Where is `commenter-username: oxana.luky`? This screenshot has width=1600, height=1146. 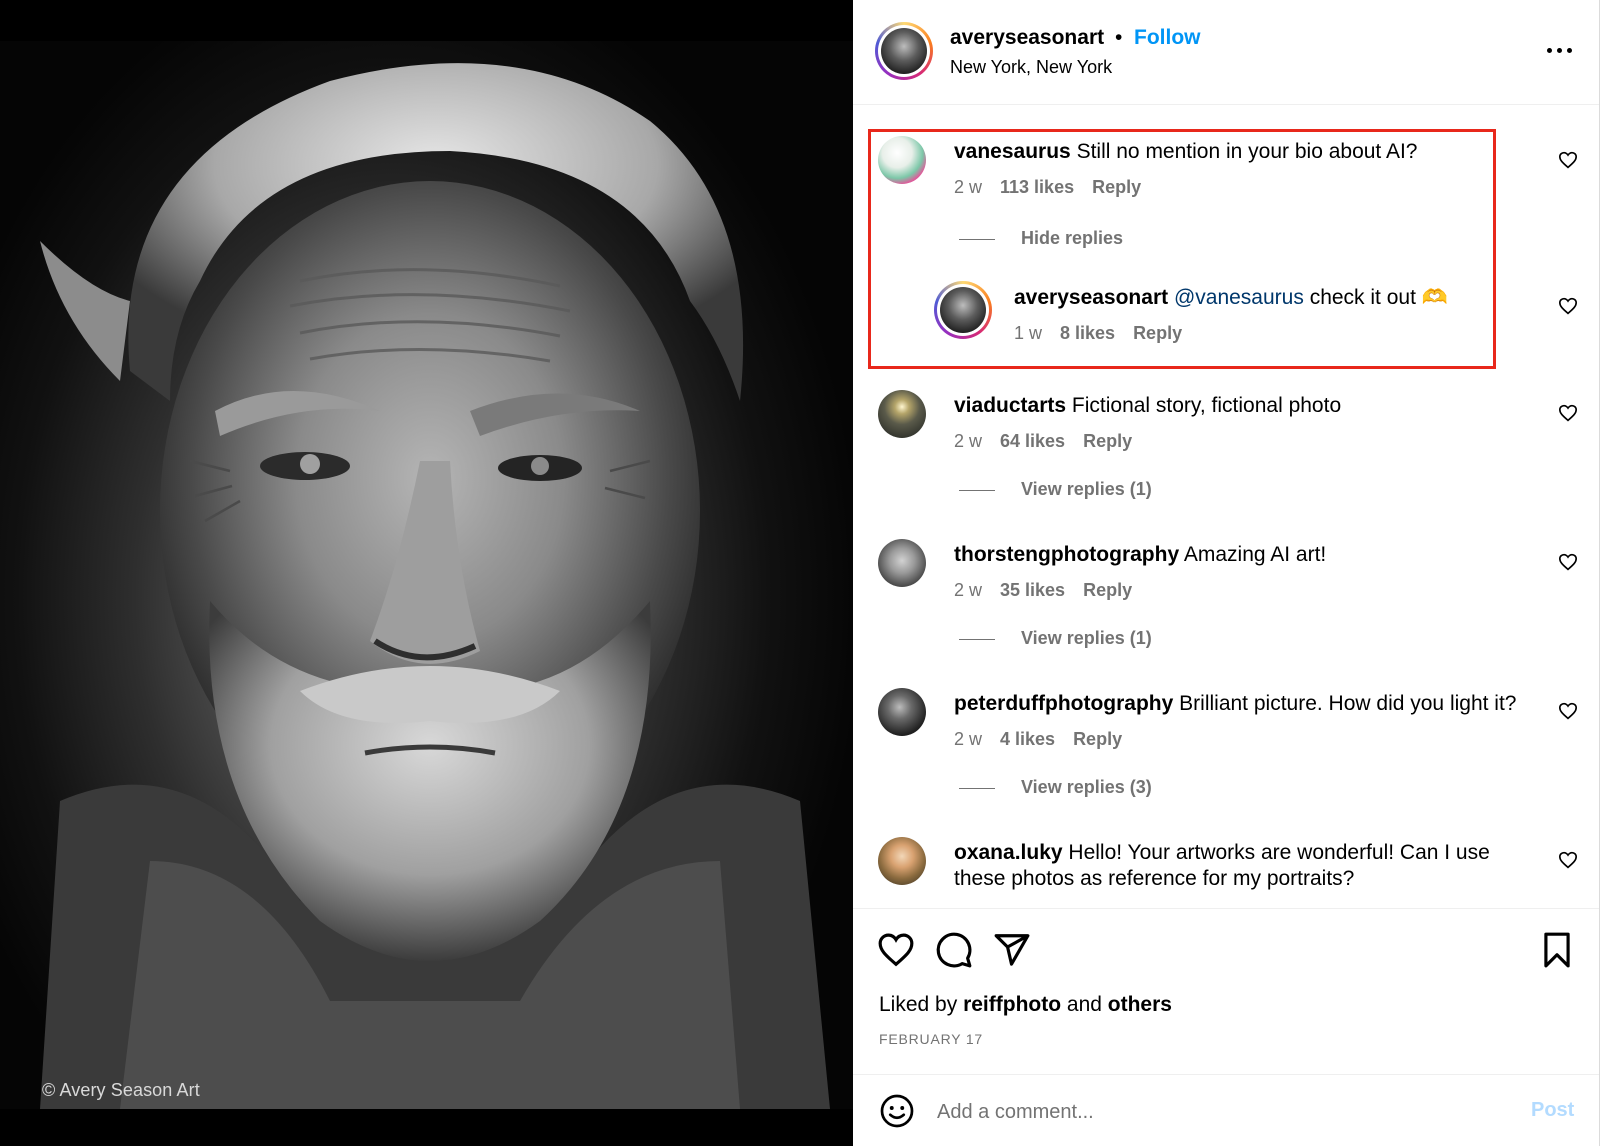 commenter-username: oxana.luky is located at coordinates (1008, 852).